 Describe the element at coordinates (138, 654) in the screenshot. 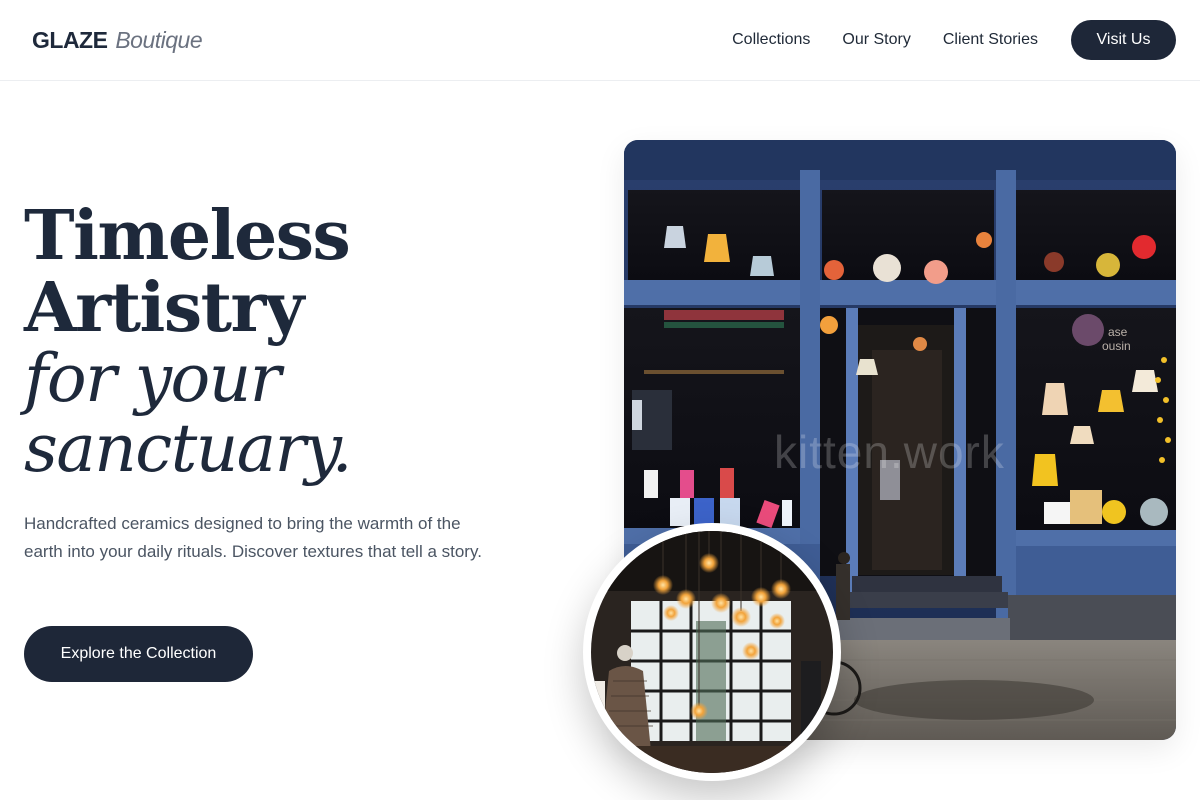

I see `explore-collection-button: Explore the Collection` at that location.